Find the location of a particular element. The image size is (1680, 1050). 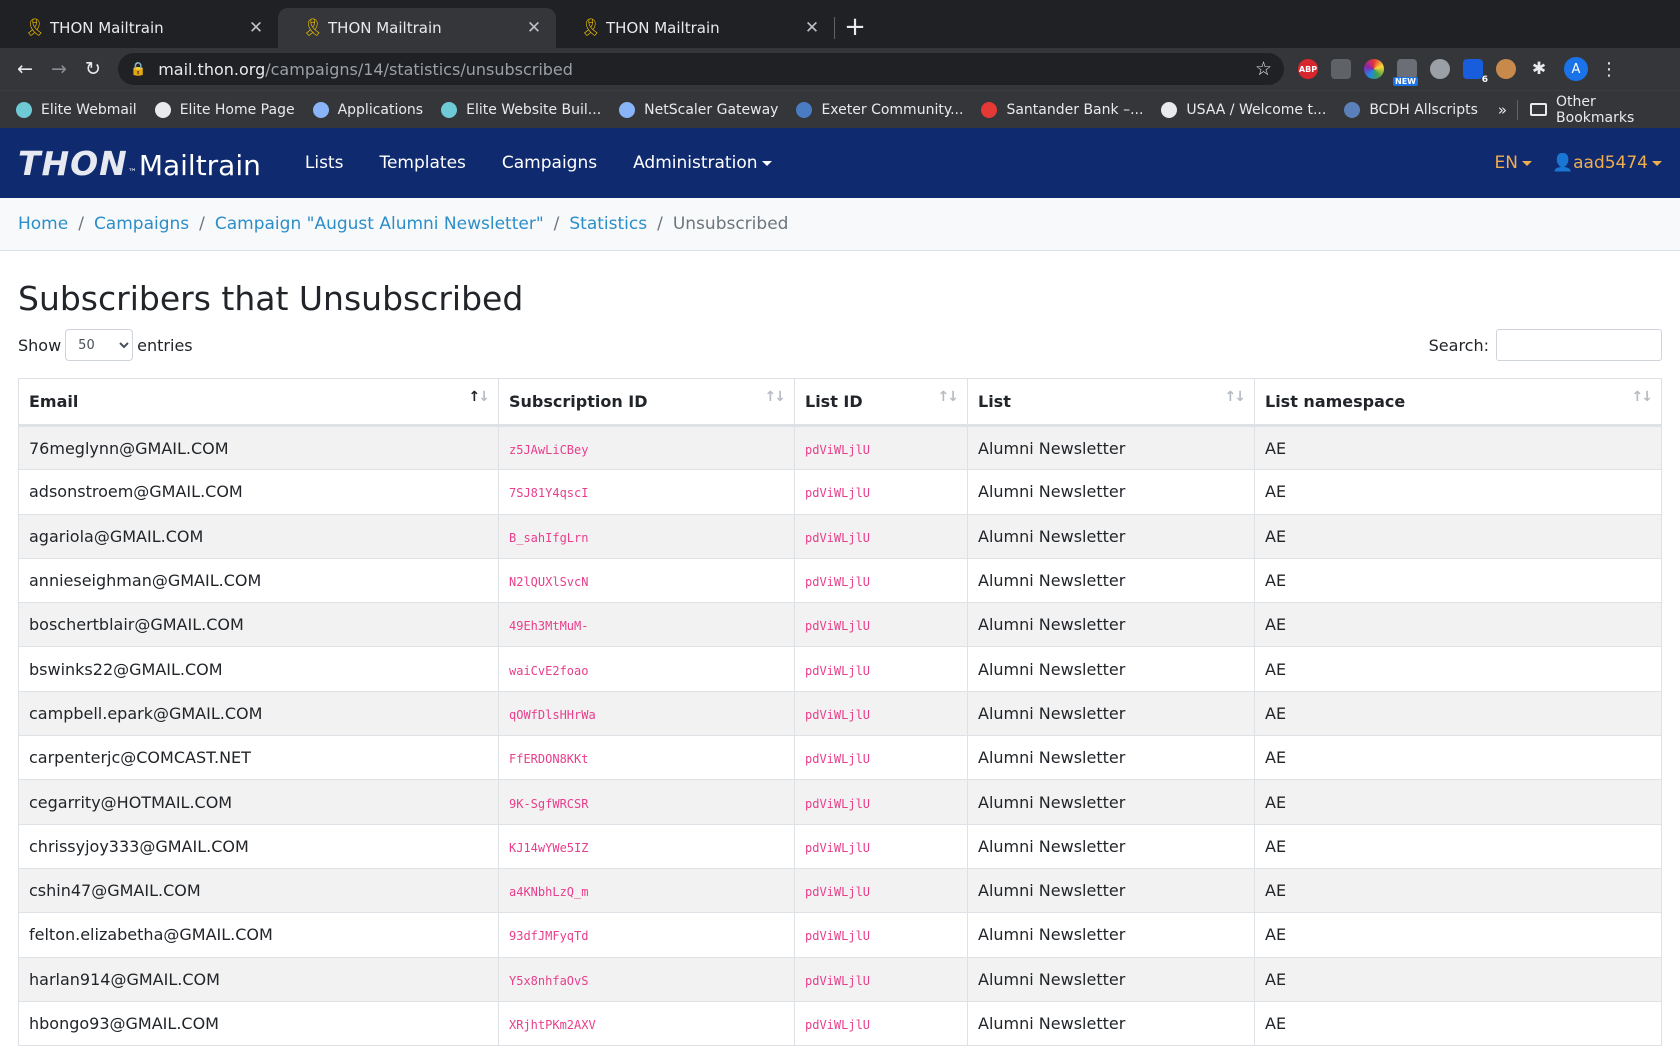

email-cell: adsonstroem@GMAIL.COM is located at coordinates (258, 492).